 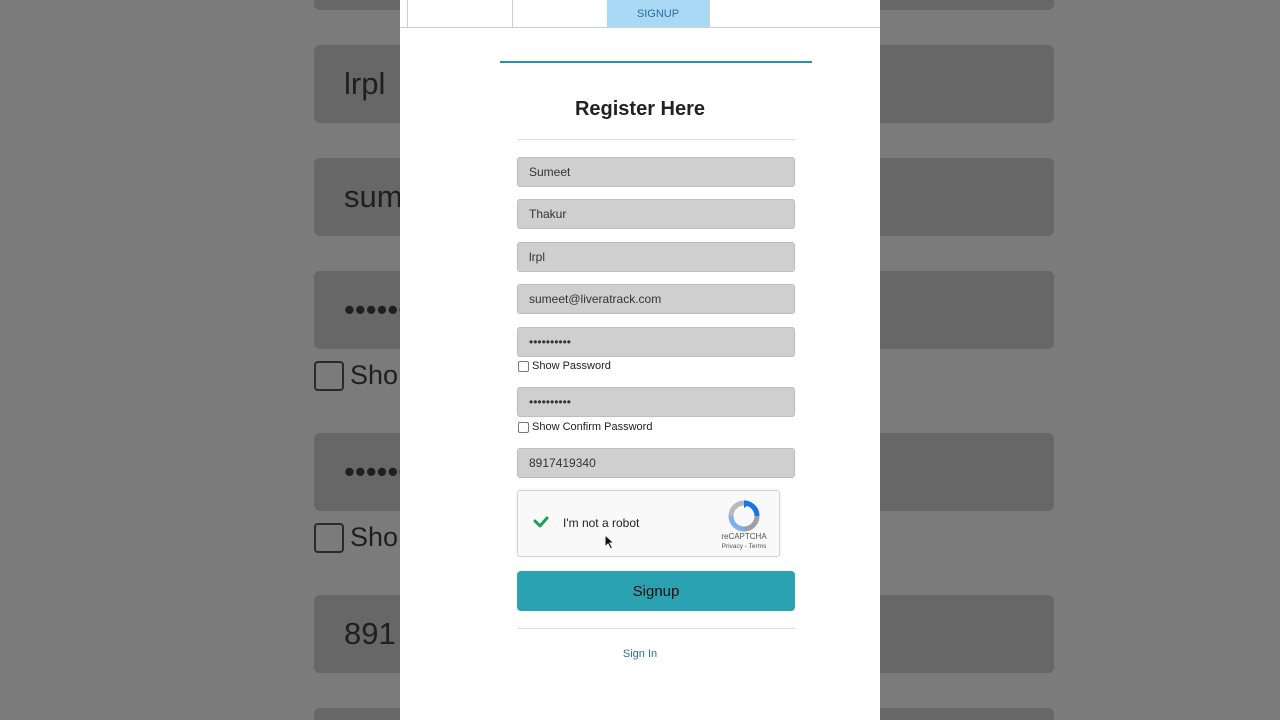 I want to click on recaptcha-logo-icon, so click(x=744, y=516).